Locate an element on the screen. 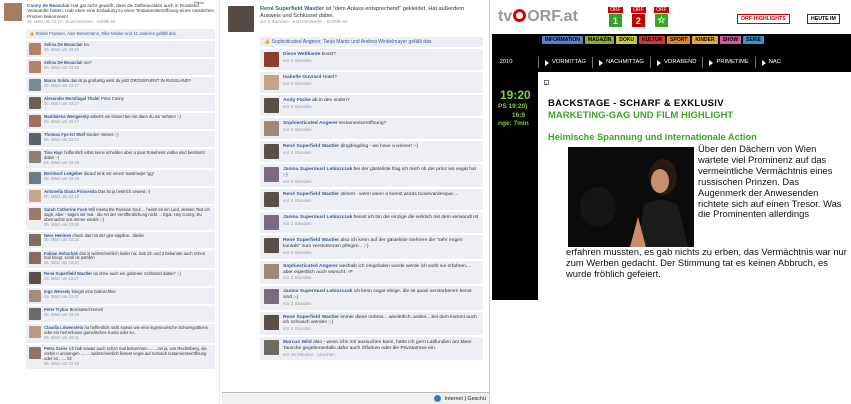 Image resolution: width=851 pixels, height=404 pixels. heute-im-button: HEUTE IM is located at coordinates (823, 19).